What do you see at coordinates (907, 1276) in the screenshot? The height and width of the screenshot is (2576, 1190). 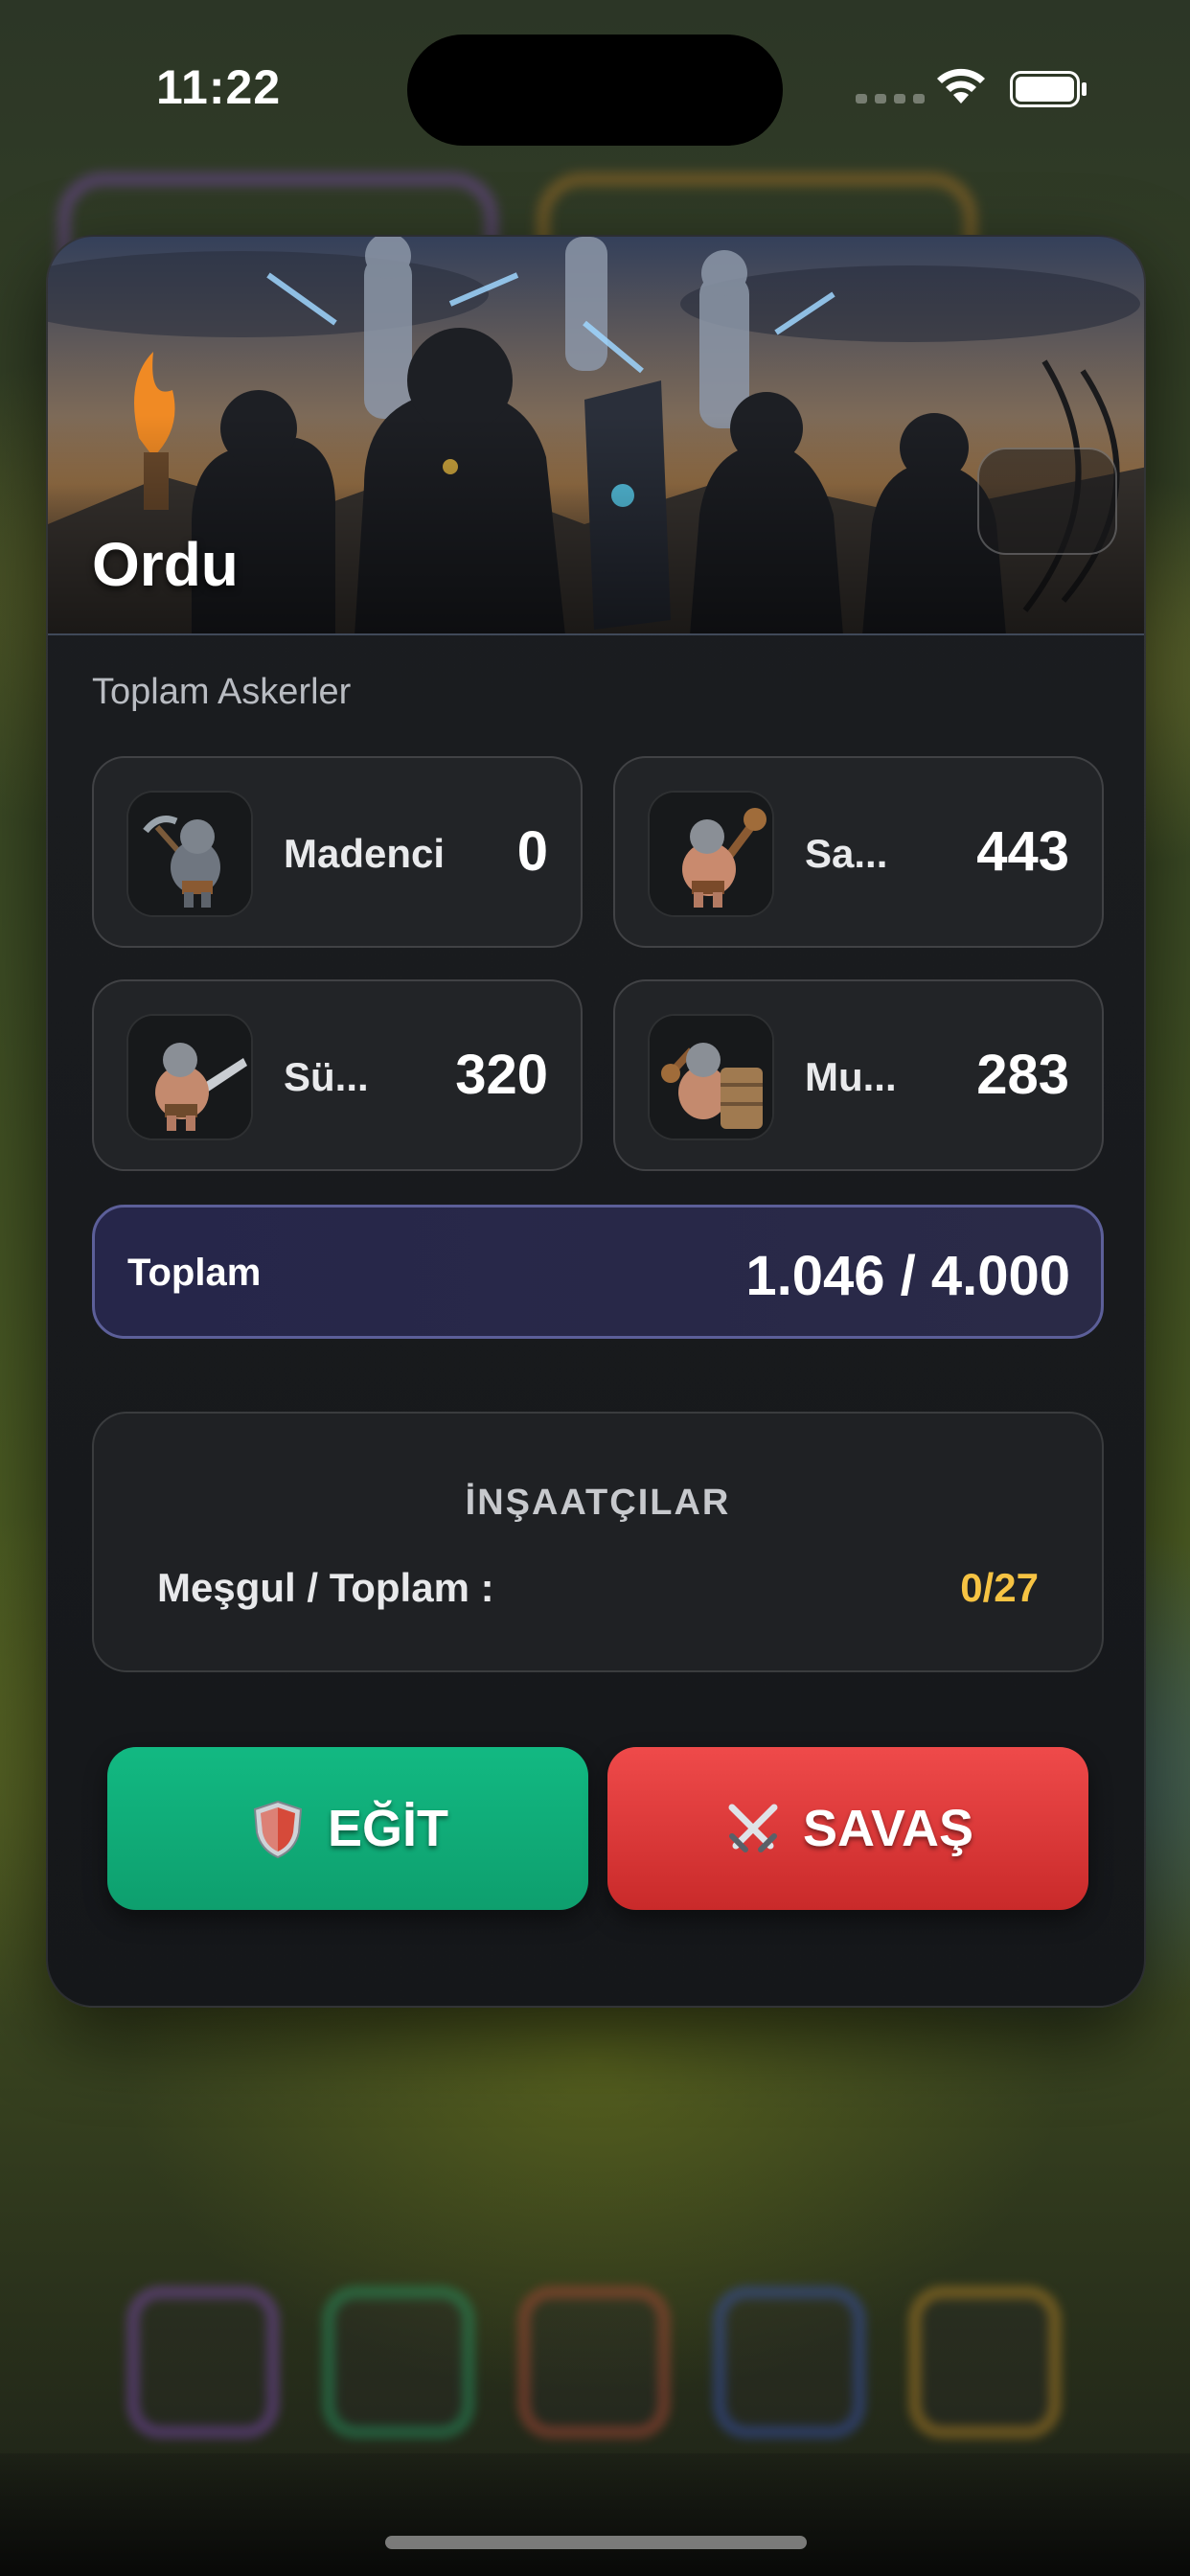 I see `total-value: 1.046 / 4.000` at bounding box center [907, 1276].